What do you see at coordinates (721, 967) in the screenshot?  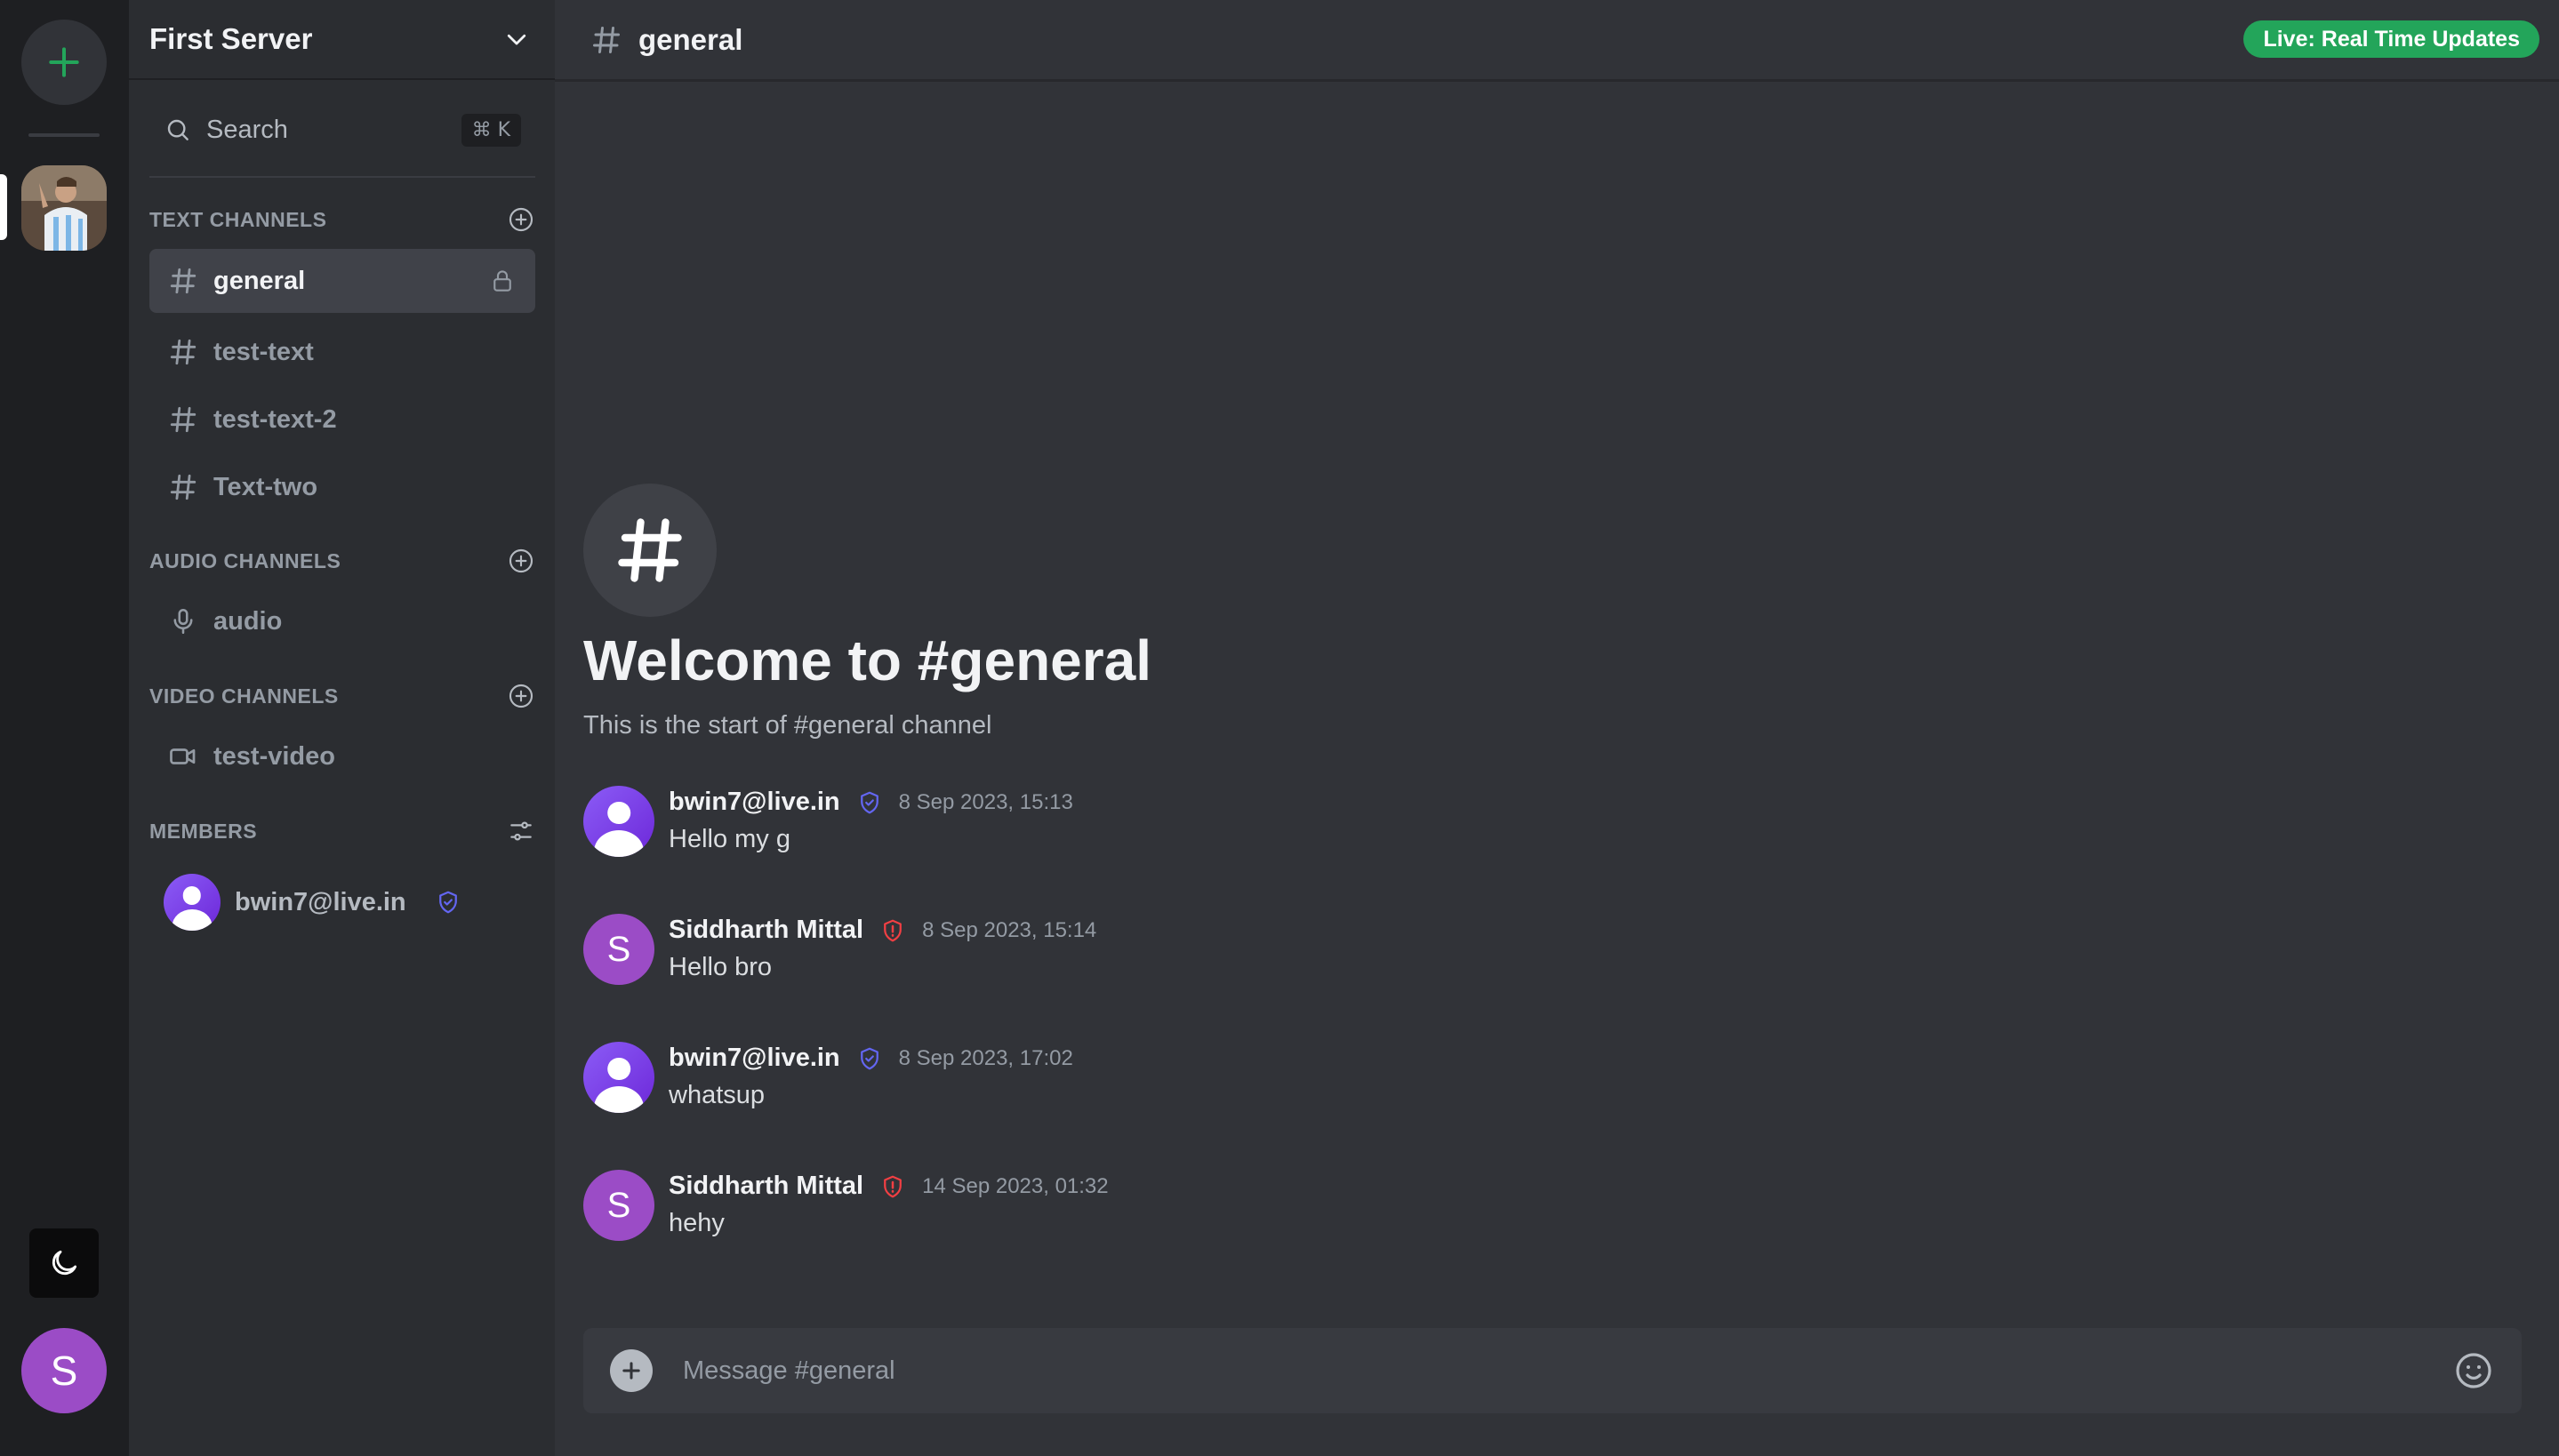 I see `message-text: Hello bro` at bounding box center [721, 967].